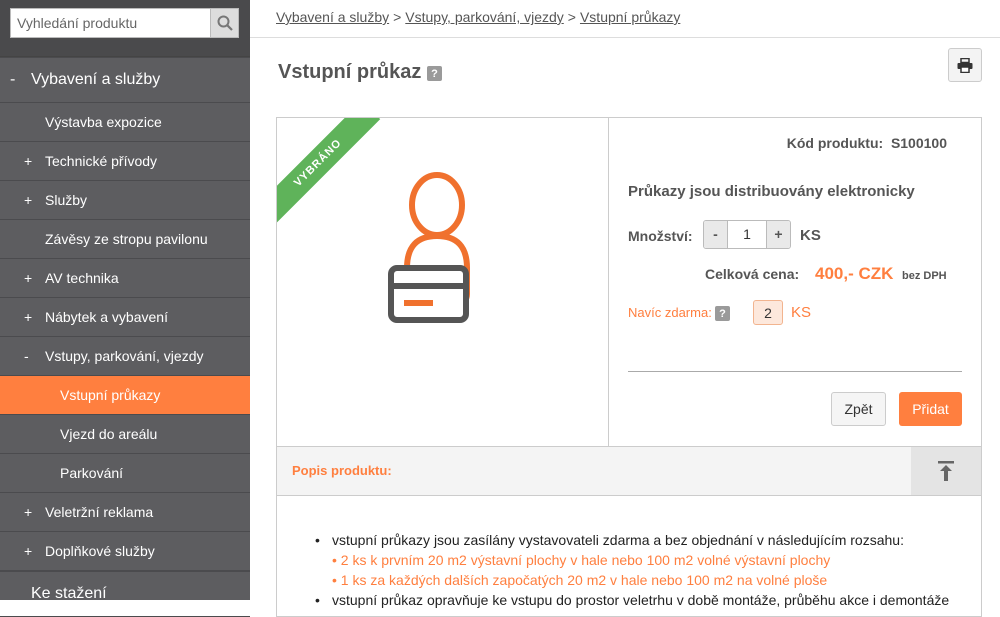 The image size is (1000, 617). I want to click on sidebar-item-label: Služby, so click(66, 200).